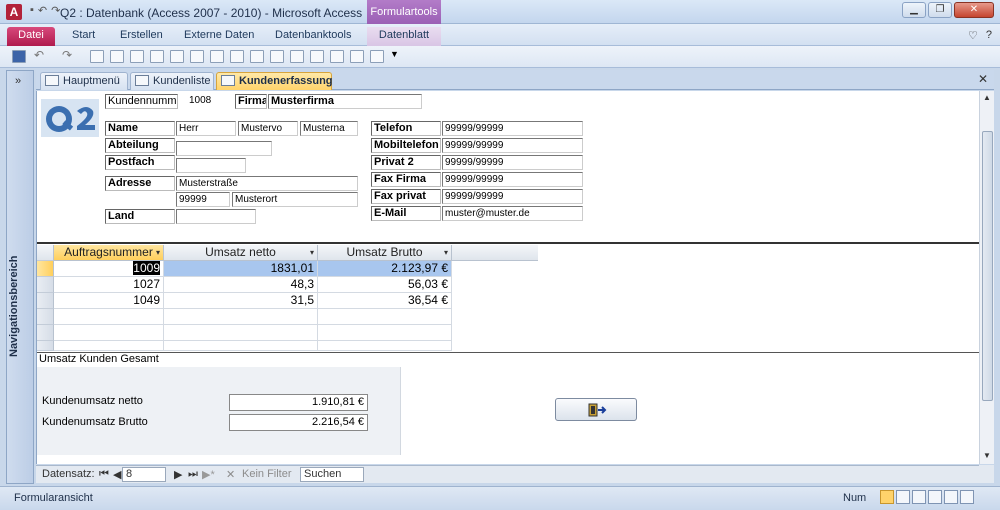 This screenshot has height=510, width=1000. I want to click on table-cell: 1009, so click(109, 269).